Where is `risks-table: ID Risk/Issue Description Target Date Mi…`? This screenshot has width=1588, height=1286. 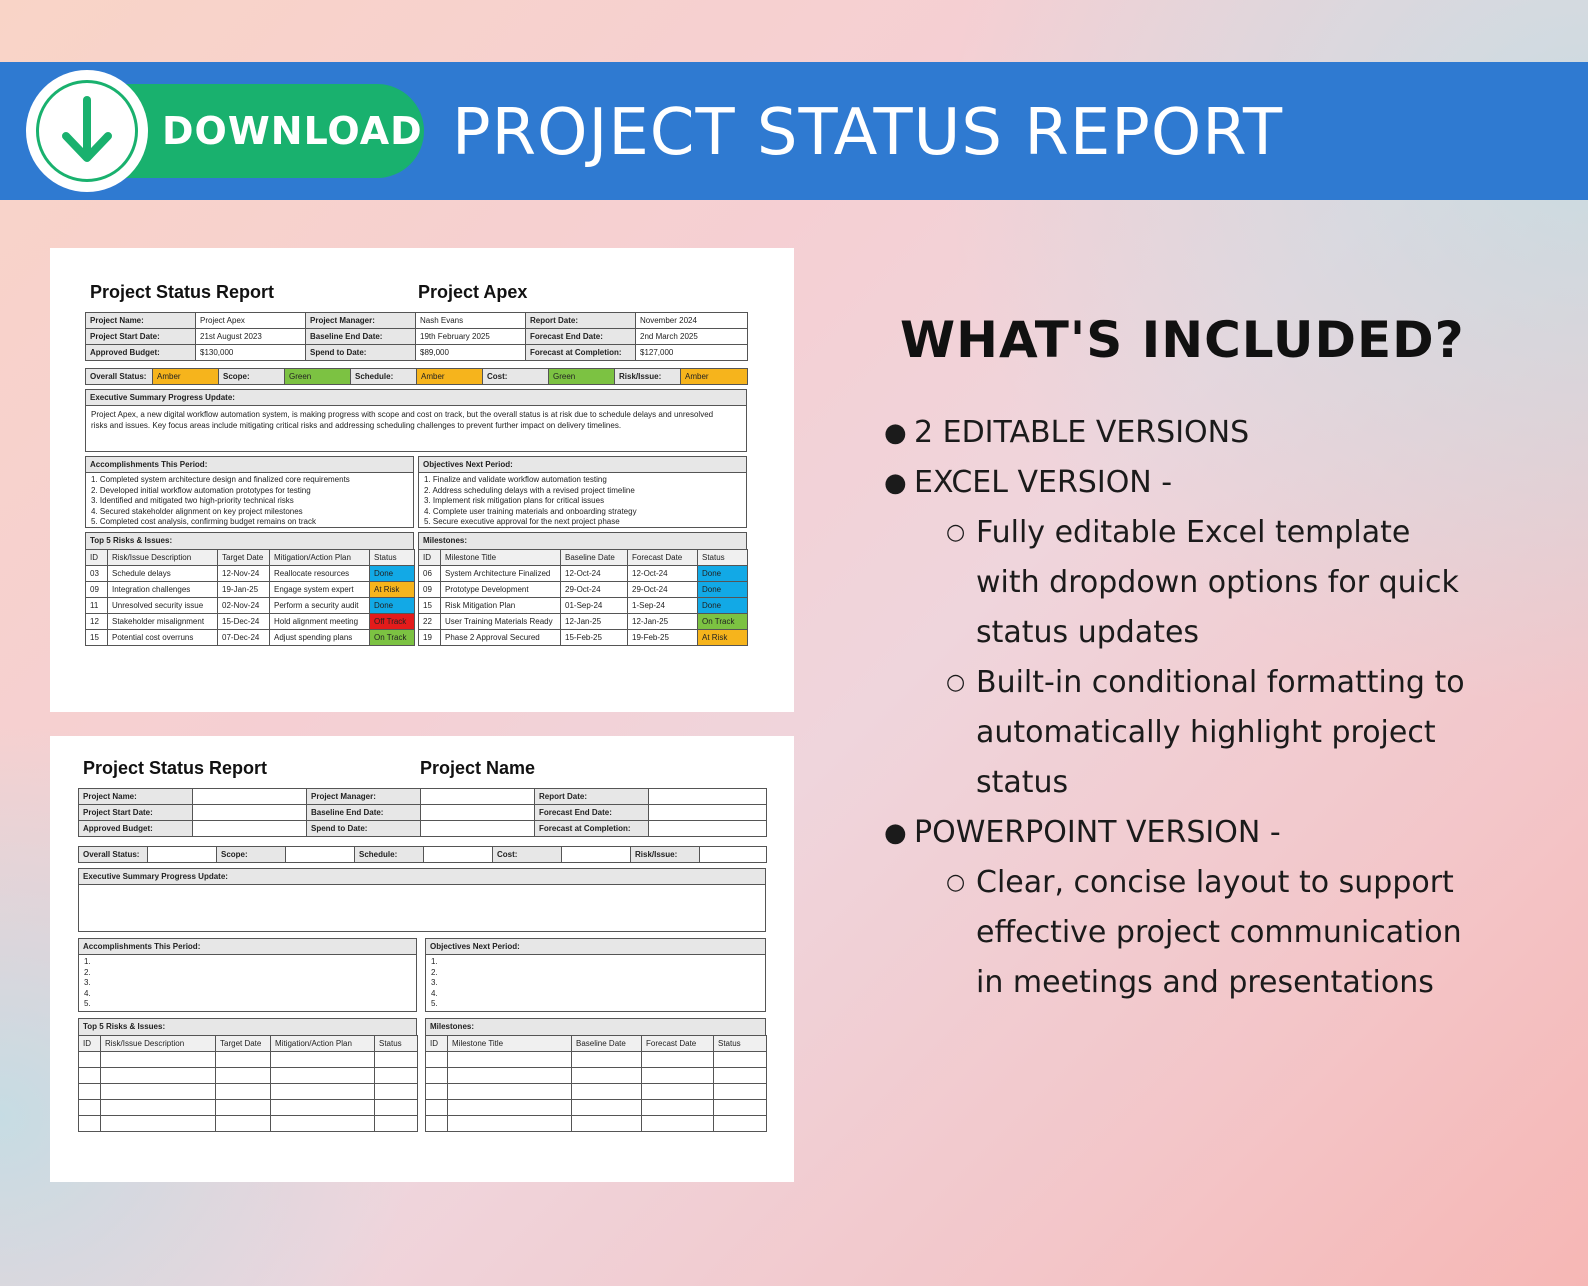
risks-table: ID Risk/Issue Description Target Date Mi… is located at coordinates (250, 597).